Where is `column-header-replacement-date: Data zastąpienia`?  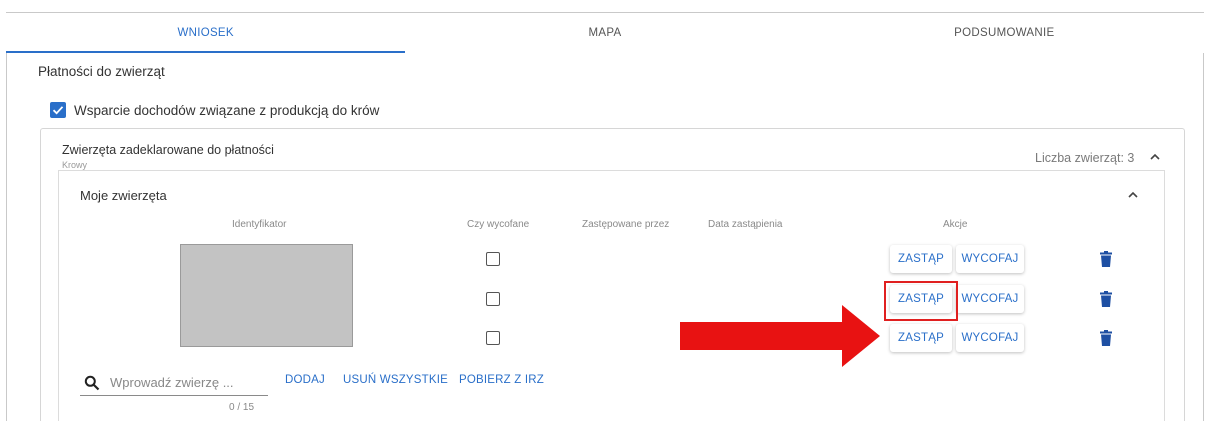
column-header-replacement-date: Data zastąpienia is located at coordinates (745, 224).